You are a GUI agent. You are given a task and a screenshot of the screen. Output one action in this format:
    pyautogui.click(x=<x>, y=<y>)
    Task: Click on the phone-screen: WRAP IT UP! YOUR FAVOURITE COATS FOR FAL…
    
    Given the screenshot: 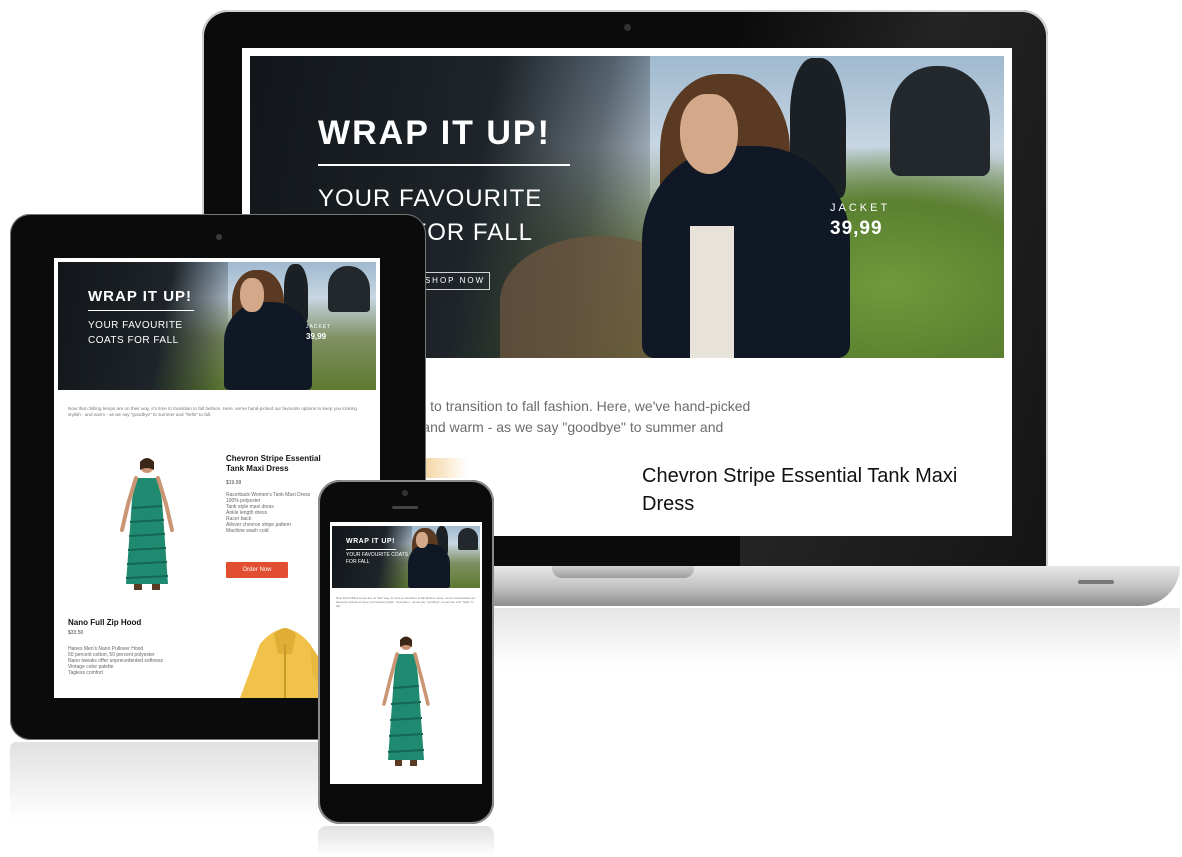 What is the action you would take?
    pyautogui.click(x=406, y=653)
    